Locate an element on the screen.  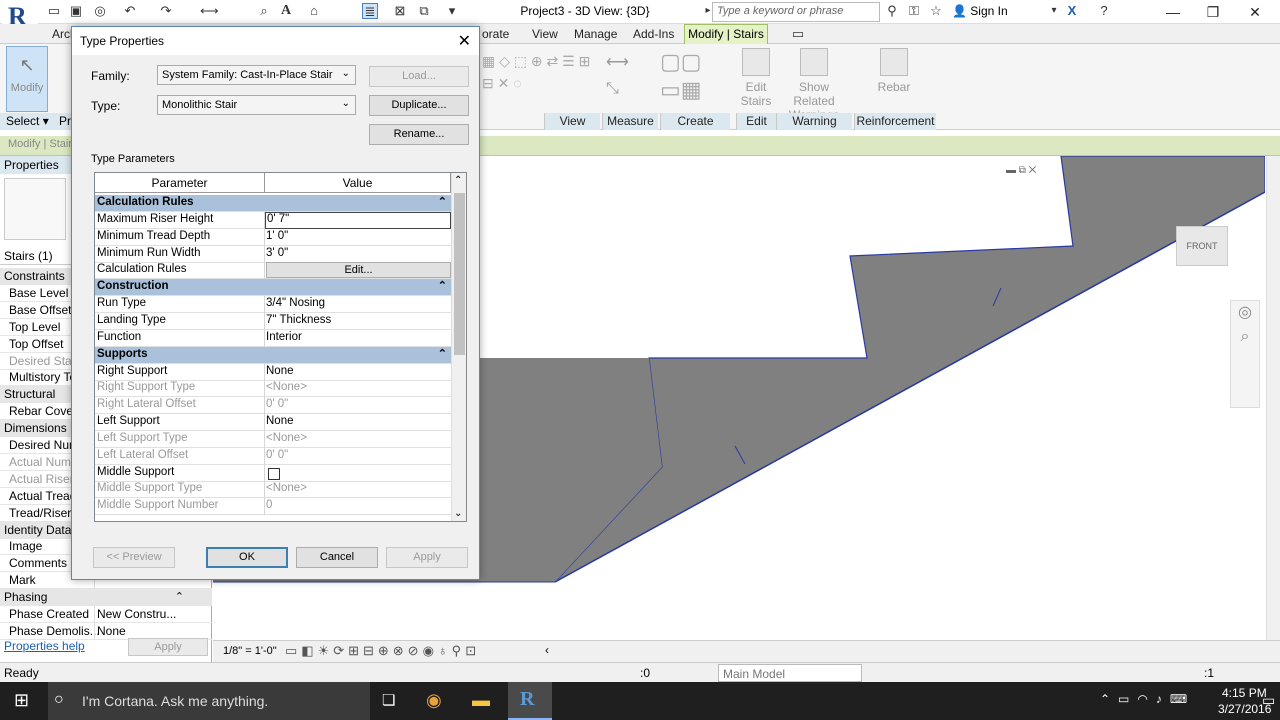
value-column-header: Value is located at coordinates (358, 183).